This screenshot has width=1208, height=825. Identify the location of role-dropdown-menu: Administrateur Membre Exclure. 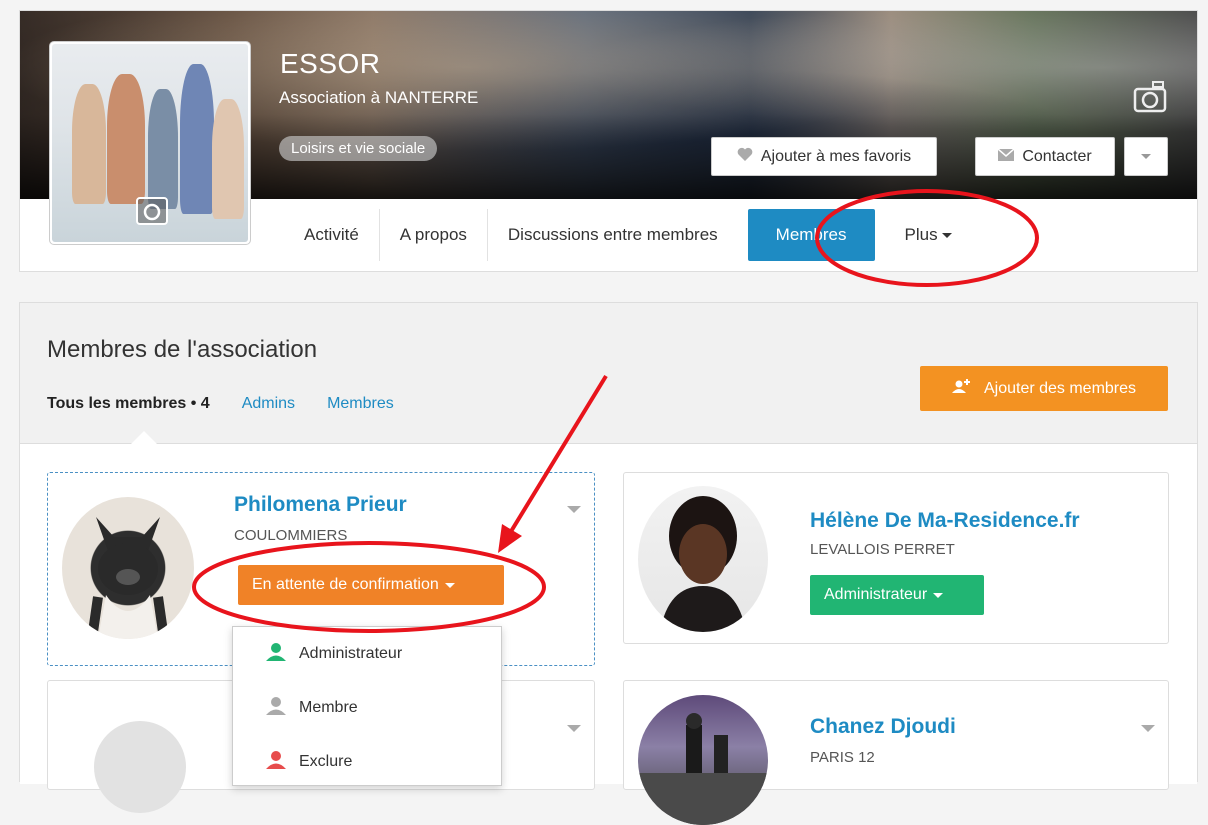
(367, 706).